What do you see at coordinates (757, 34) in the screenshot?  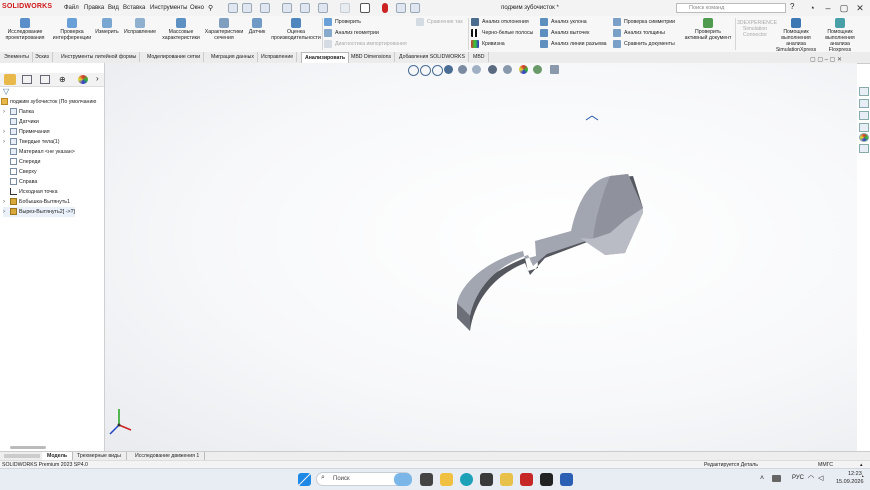 I see `simulation-connector-button: 3DEXPERIENCE Simulation Connector` at bounding box center [757, 34].